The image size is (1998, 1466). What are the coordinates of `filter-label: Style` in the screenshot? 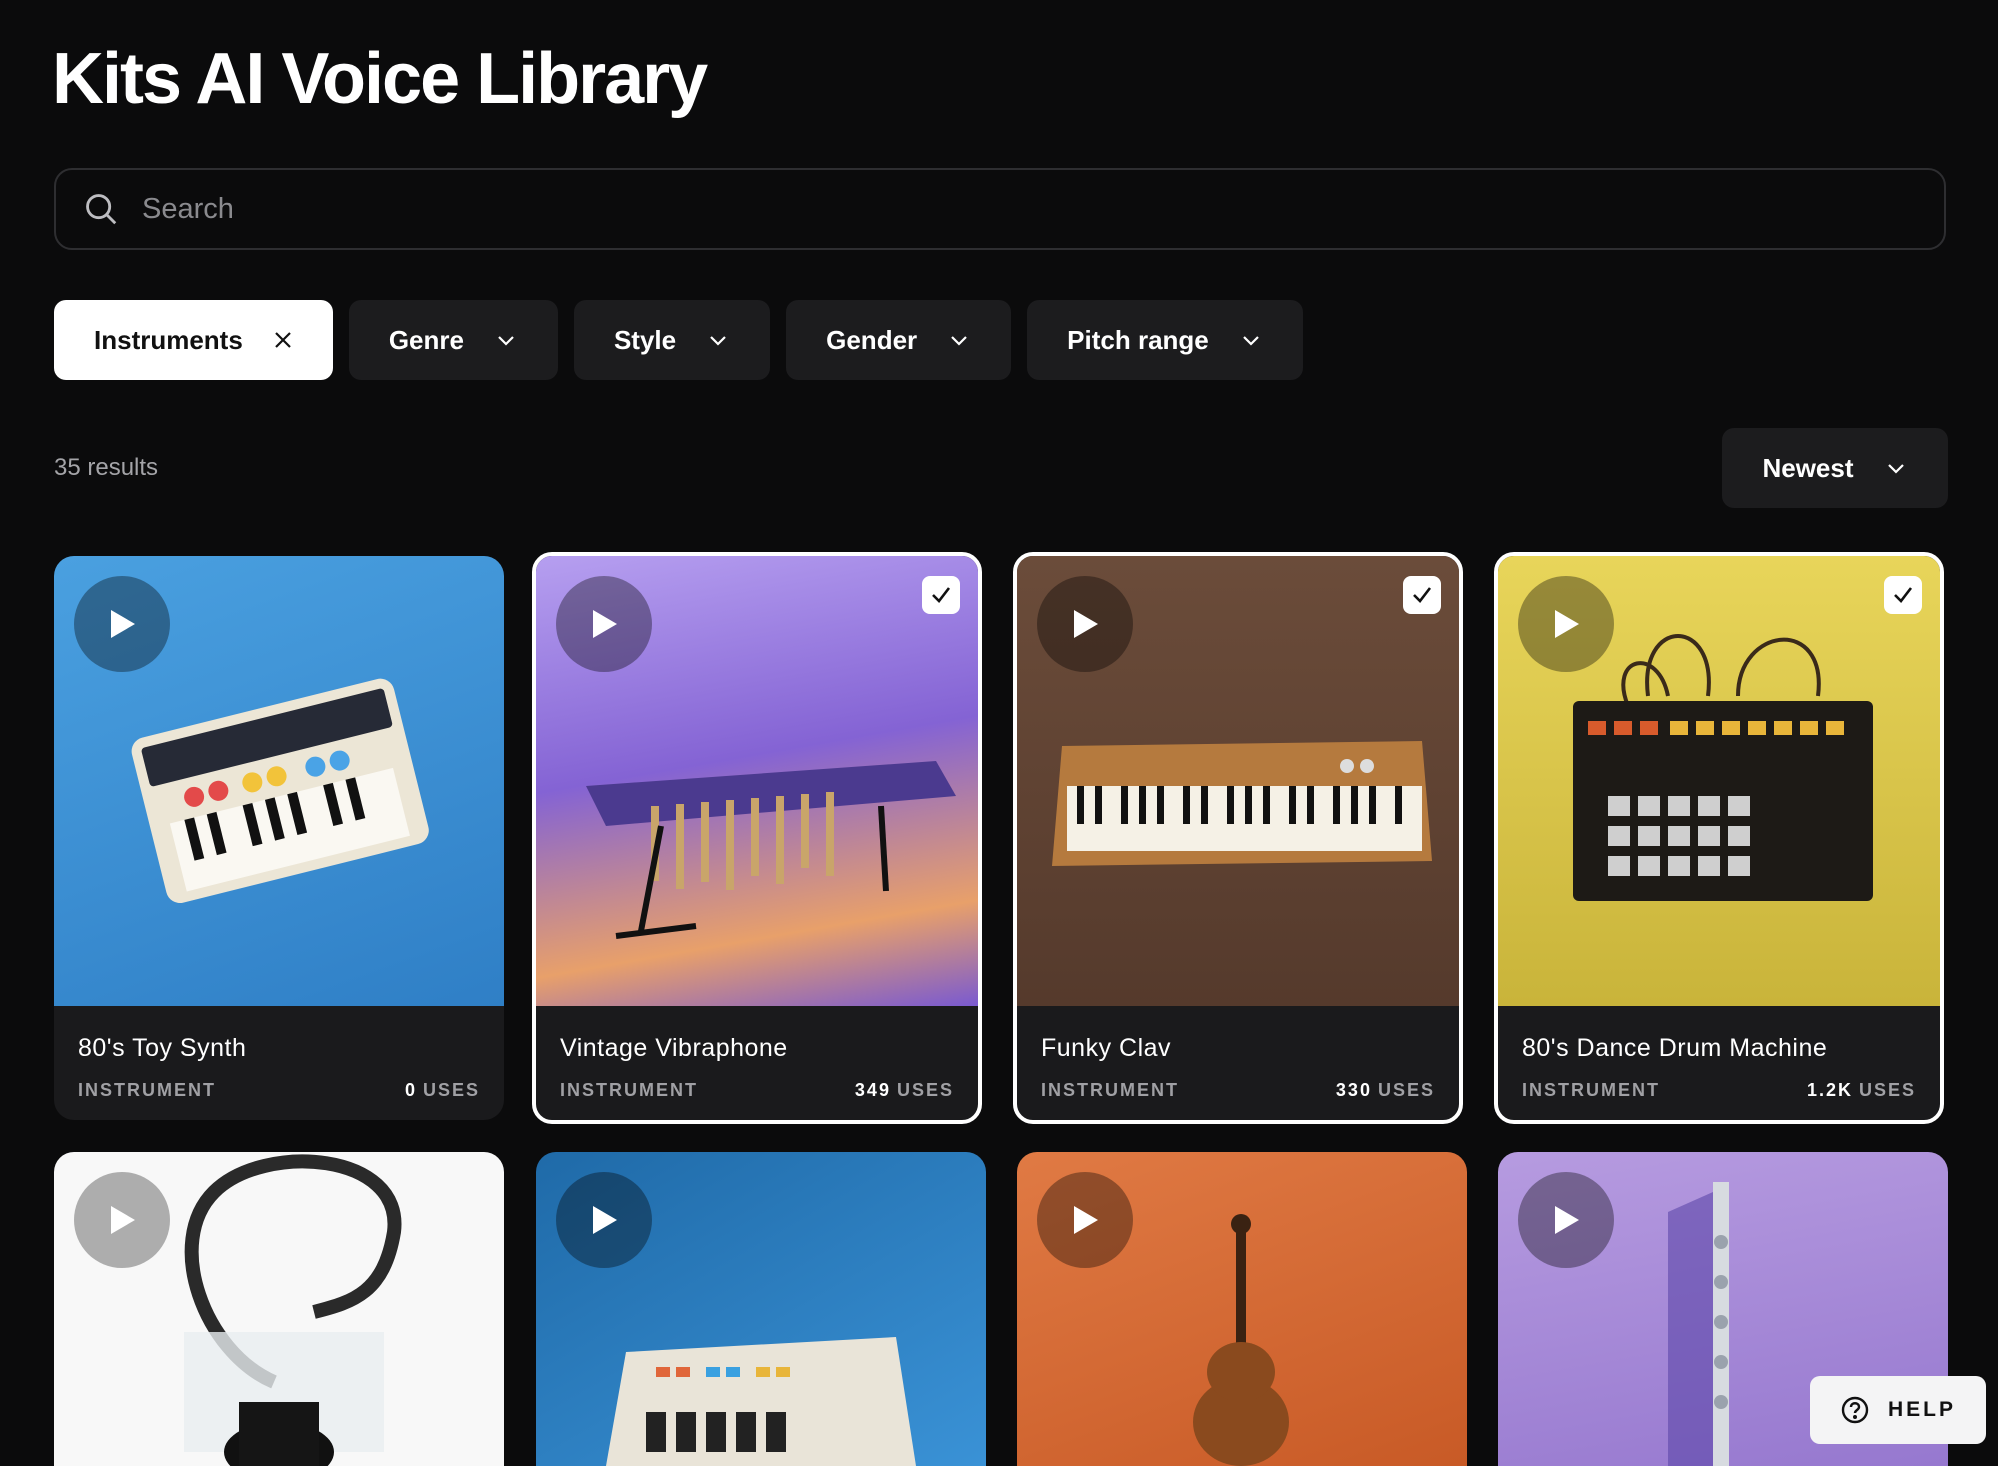 It's located at (645, 339).